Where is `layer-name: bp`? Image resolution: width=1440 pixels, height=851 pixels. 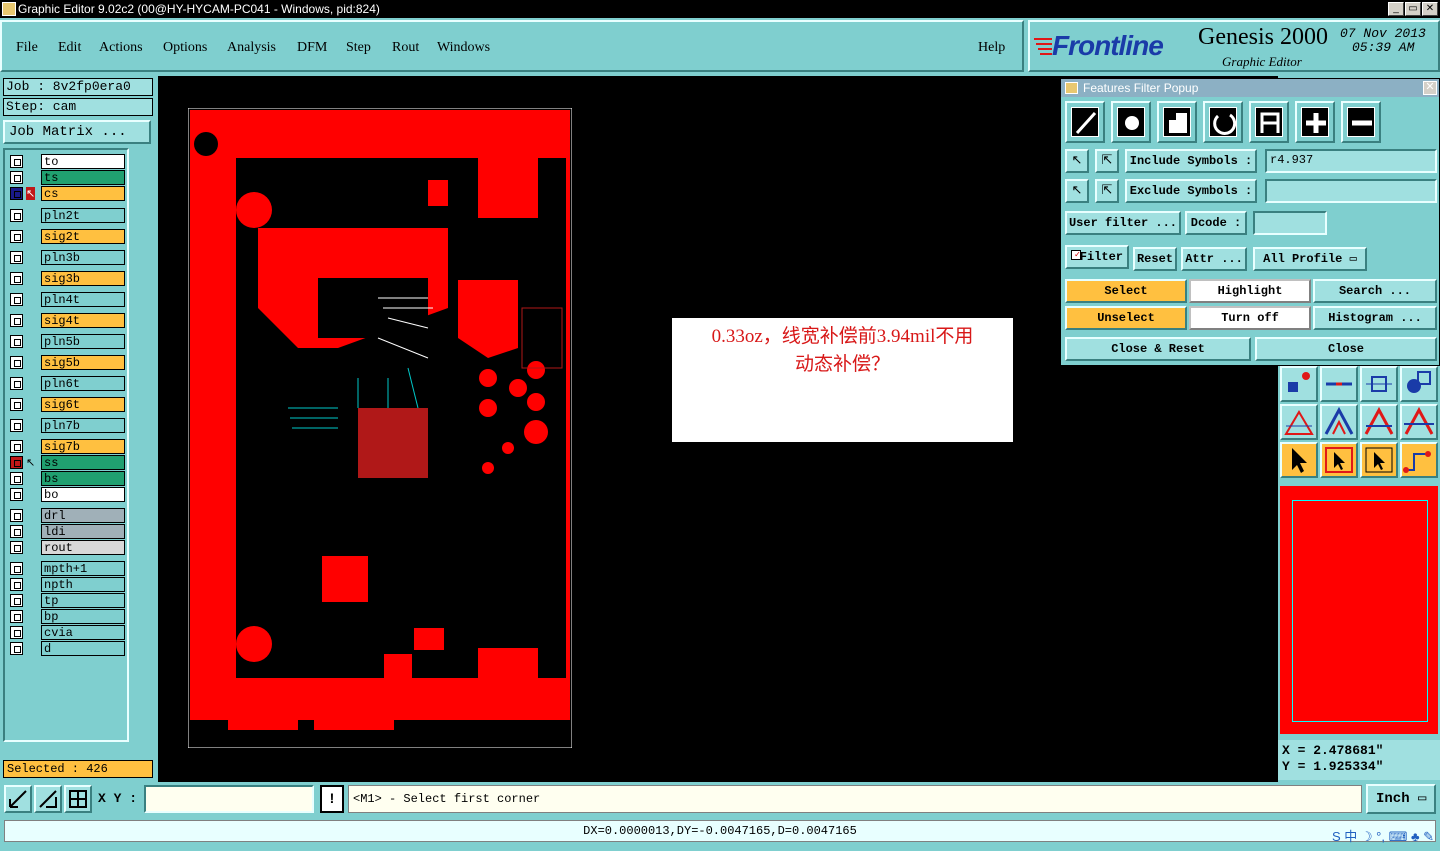 layer-name: bp is located at coordinates (83, 616).